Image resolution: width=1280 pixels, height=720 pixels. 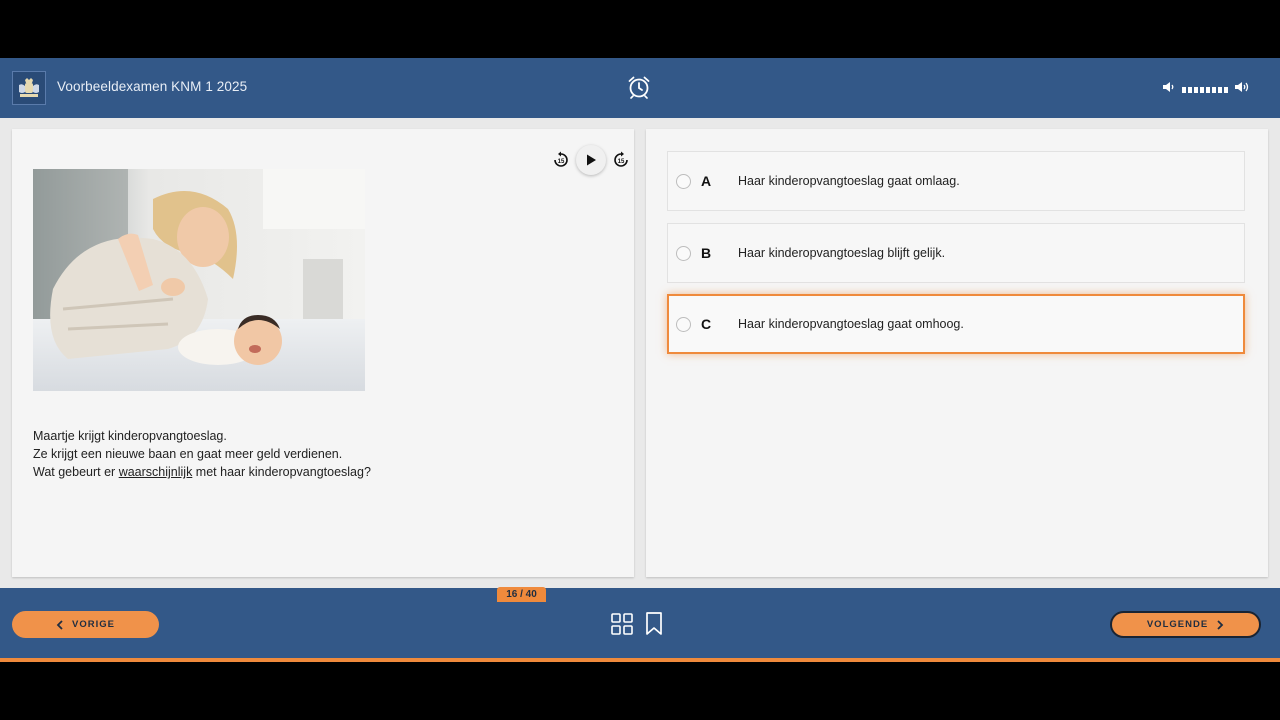 I want to click on question-fragment: met haar kinderopvangtoeslag?, so click(x=281, y=472).